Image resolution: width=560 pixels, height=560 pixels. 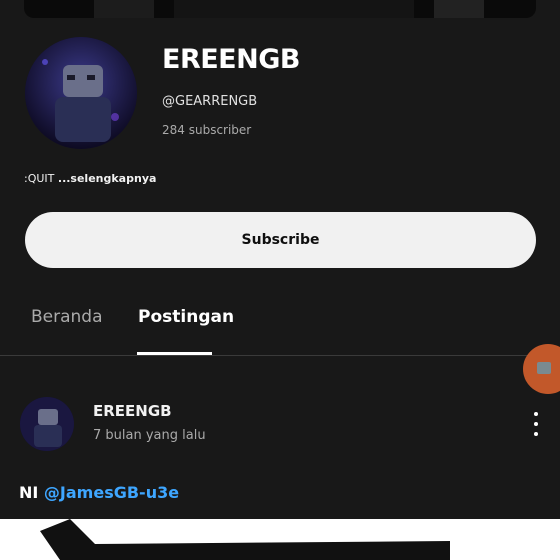 What do you see at coordinates (231, 59) in the screenshot?
I see `channel-name: EREENGB` at bounding box center [231, 59].